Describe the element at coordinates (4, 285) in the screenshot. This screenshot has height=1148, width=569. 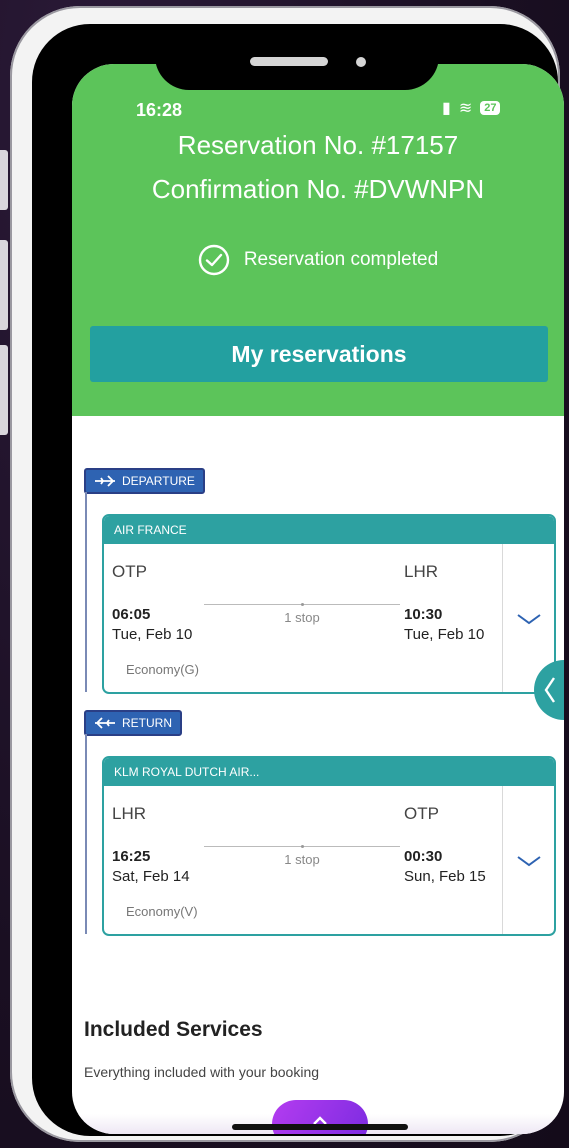
I see `phone-volume-up` at that location.